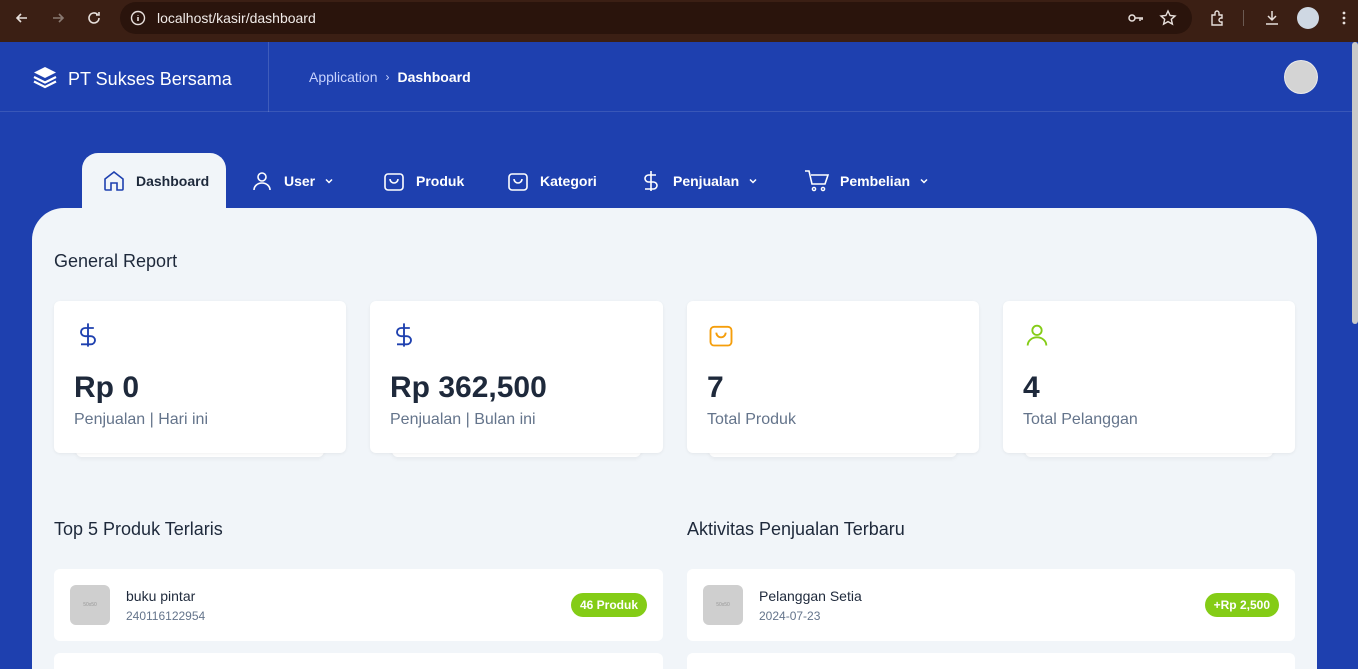  Describe the element at coordinates (22, 18) in the screenshot. I see `back-icon` at that location.